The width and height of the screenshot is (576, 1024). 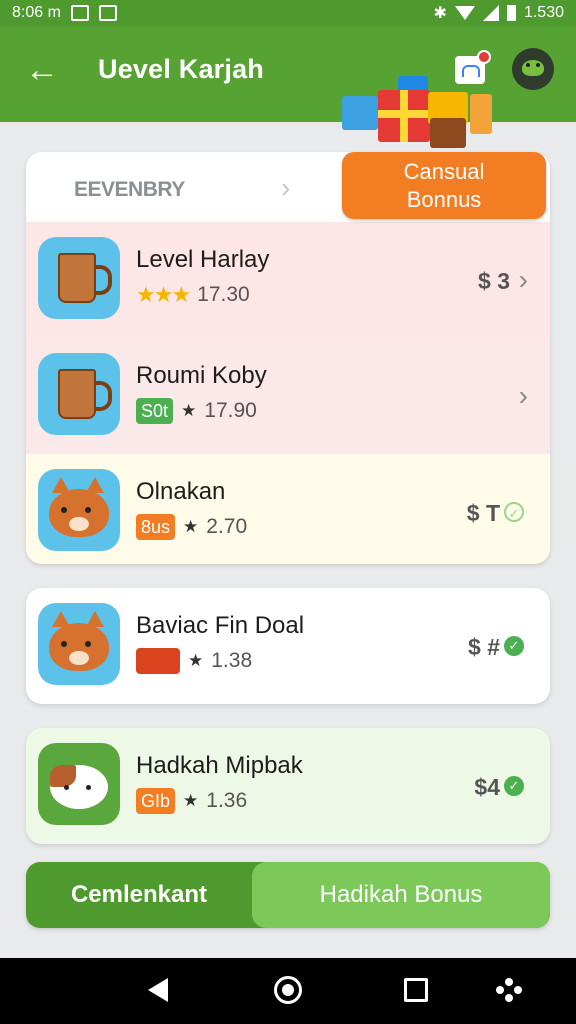 What do you see at coordinates (181, 69) in the screenshot?
I see `page-title: Uevel Karjah` at bounding box center [181, 69].